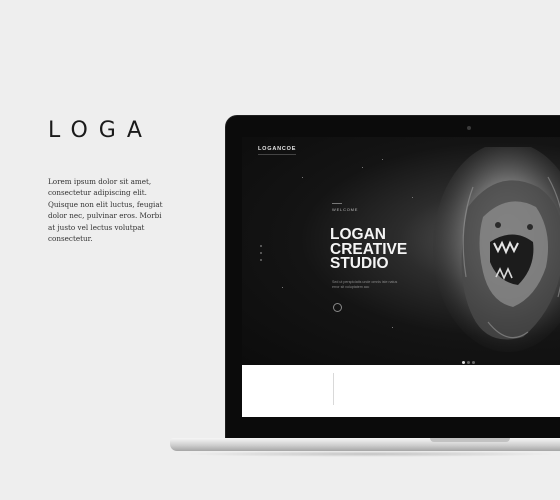 This screenshot has height=500, width=560. What do you see at coordinates (70, 239) in the screenshot?
I see `description-line: consectetur.` at bounding box center [70, 239].